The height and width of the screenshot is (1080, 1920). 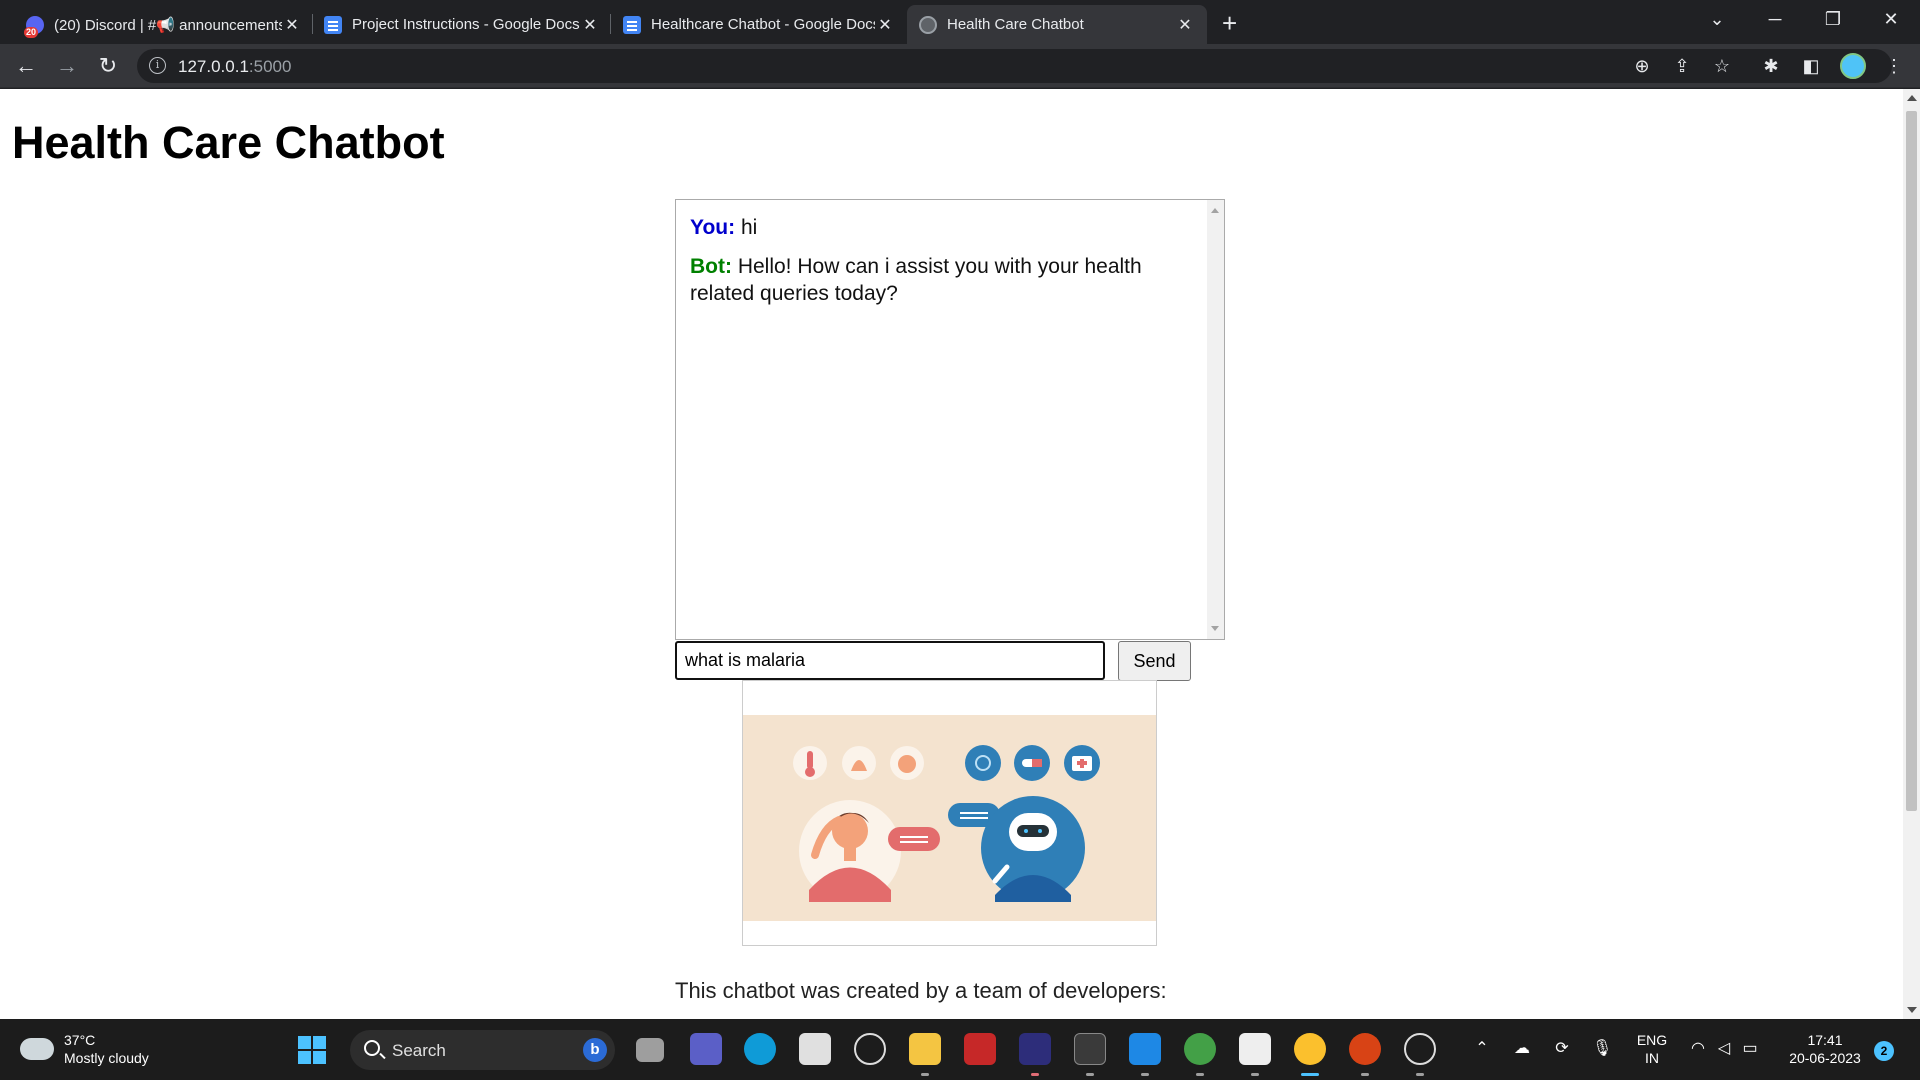 I want to click on terminal-icon, so click(x=1090, y=1049).